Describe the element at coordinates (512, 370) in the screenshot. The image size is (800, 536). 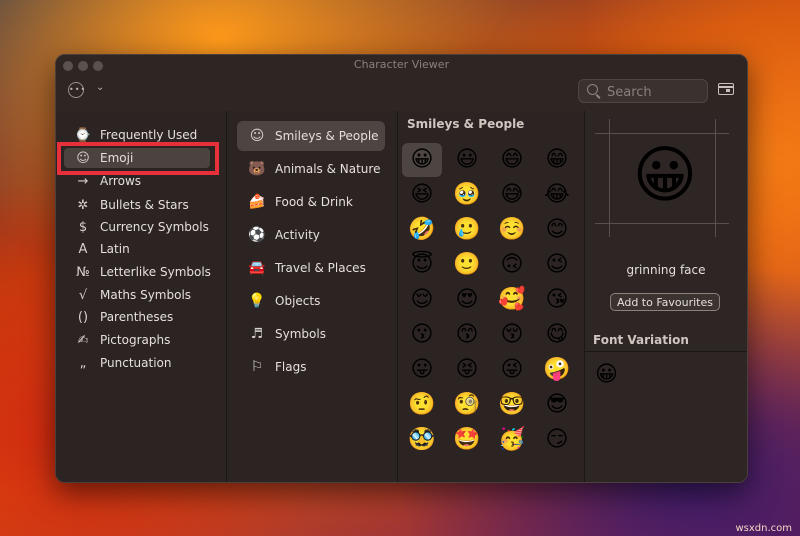
I see `emoji-cell: 😜` at that location.